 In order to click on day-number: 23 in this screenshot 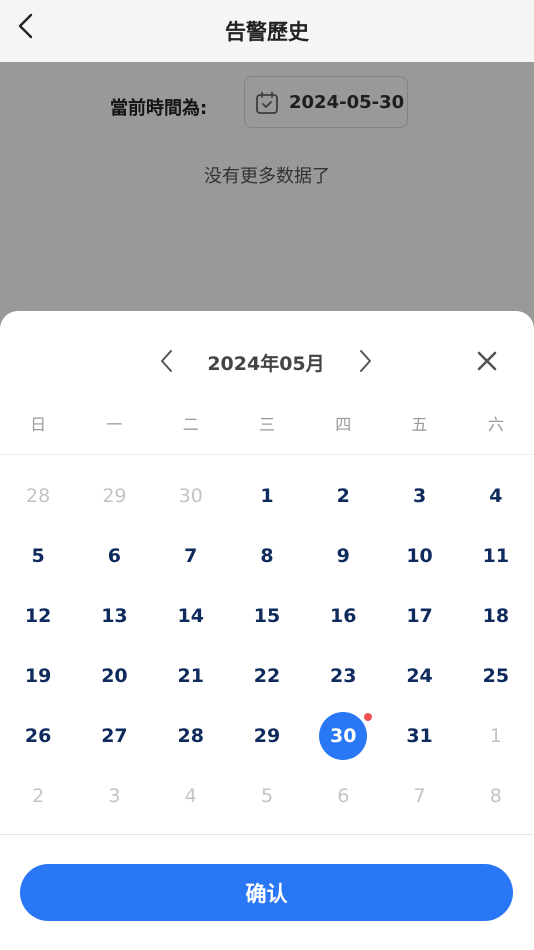, I will do `click(343, 676)`.